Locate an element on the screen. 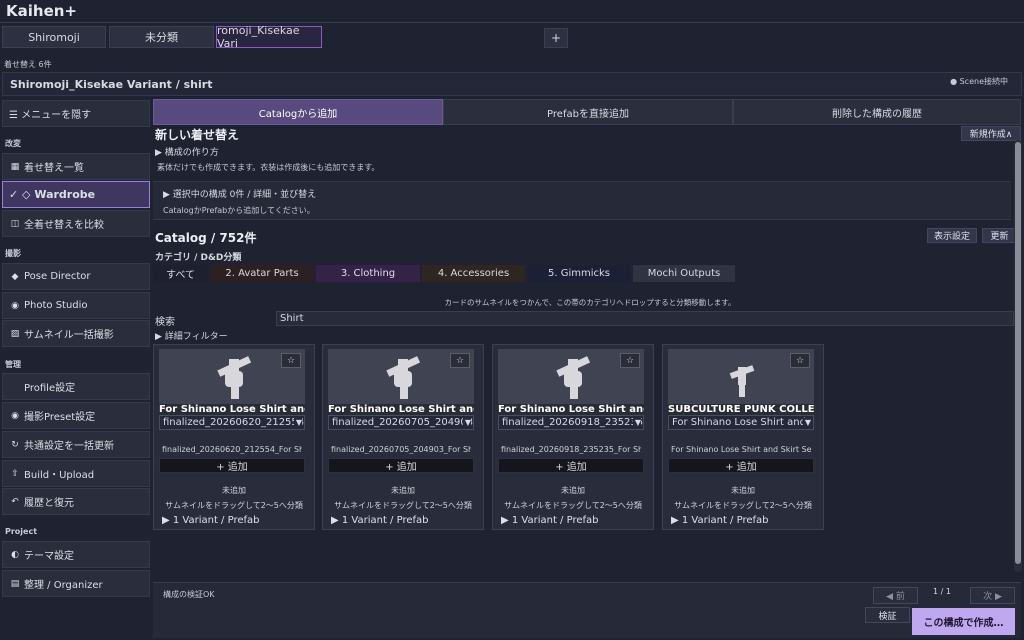 The image size is (1024, 640). app-title: Kaihen+ is located at coordinates (41, 11).